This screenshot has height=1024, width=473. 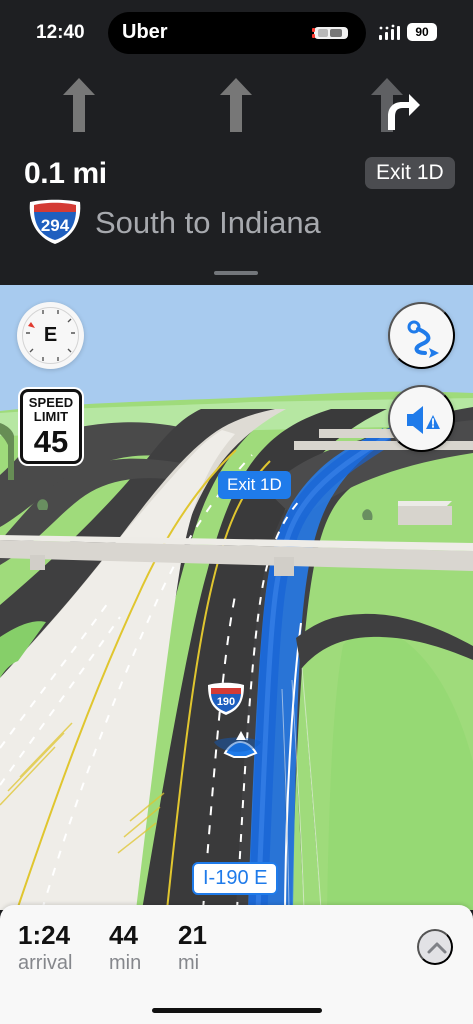 What do you see at coordinates (236, 964) in the screenshot?
I see `trip-summary-card: 1:24 arrival 44 min 21 mi` at bounding box center [236, 964].